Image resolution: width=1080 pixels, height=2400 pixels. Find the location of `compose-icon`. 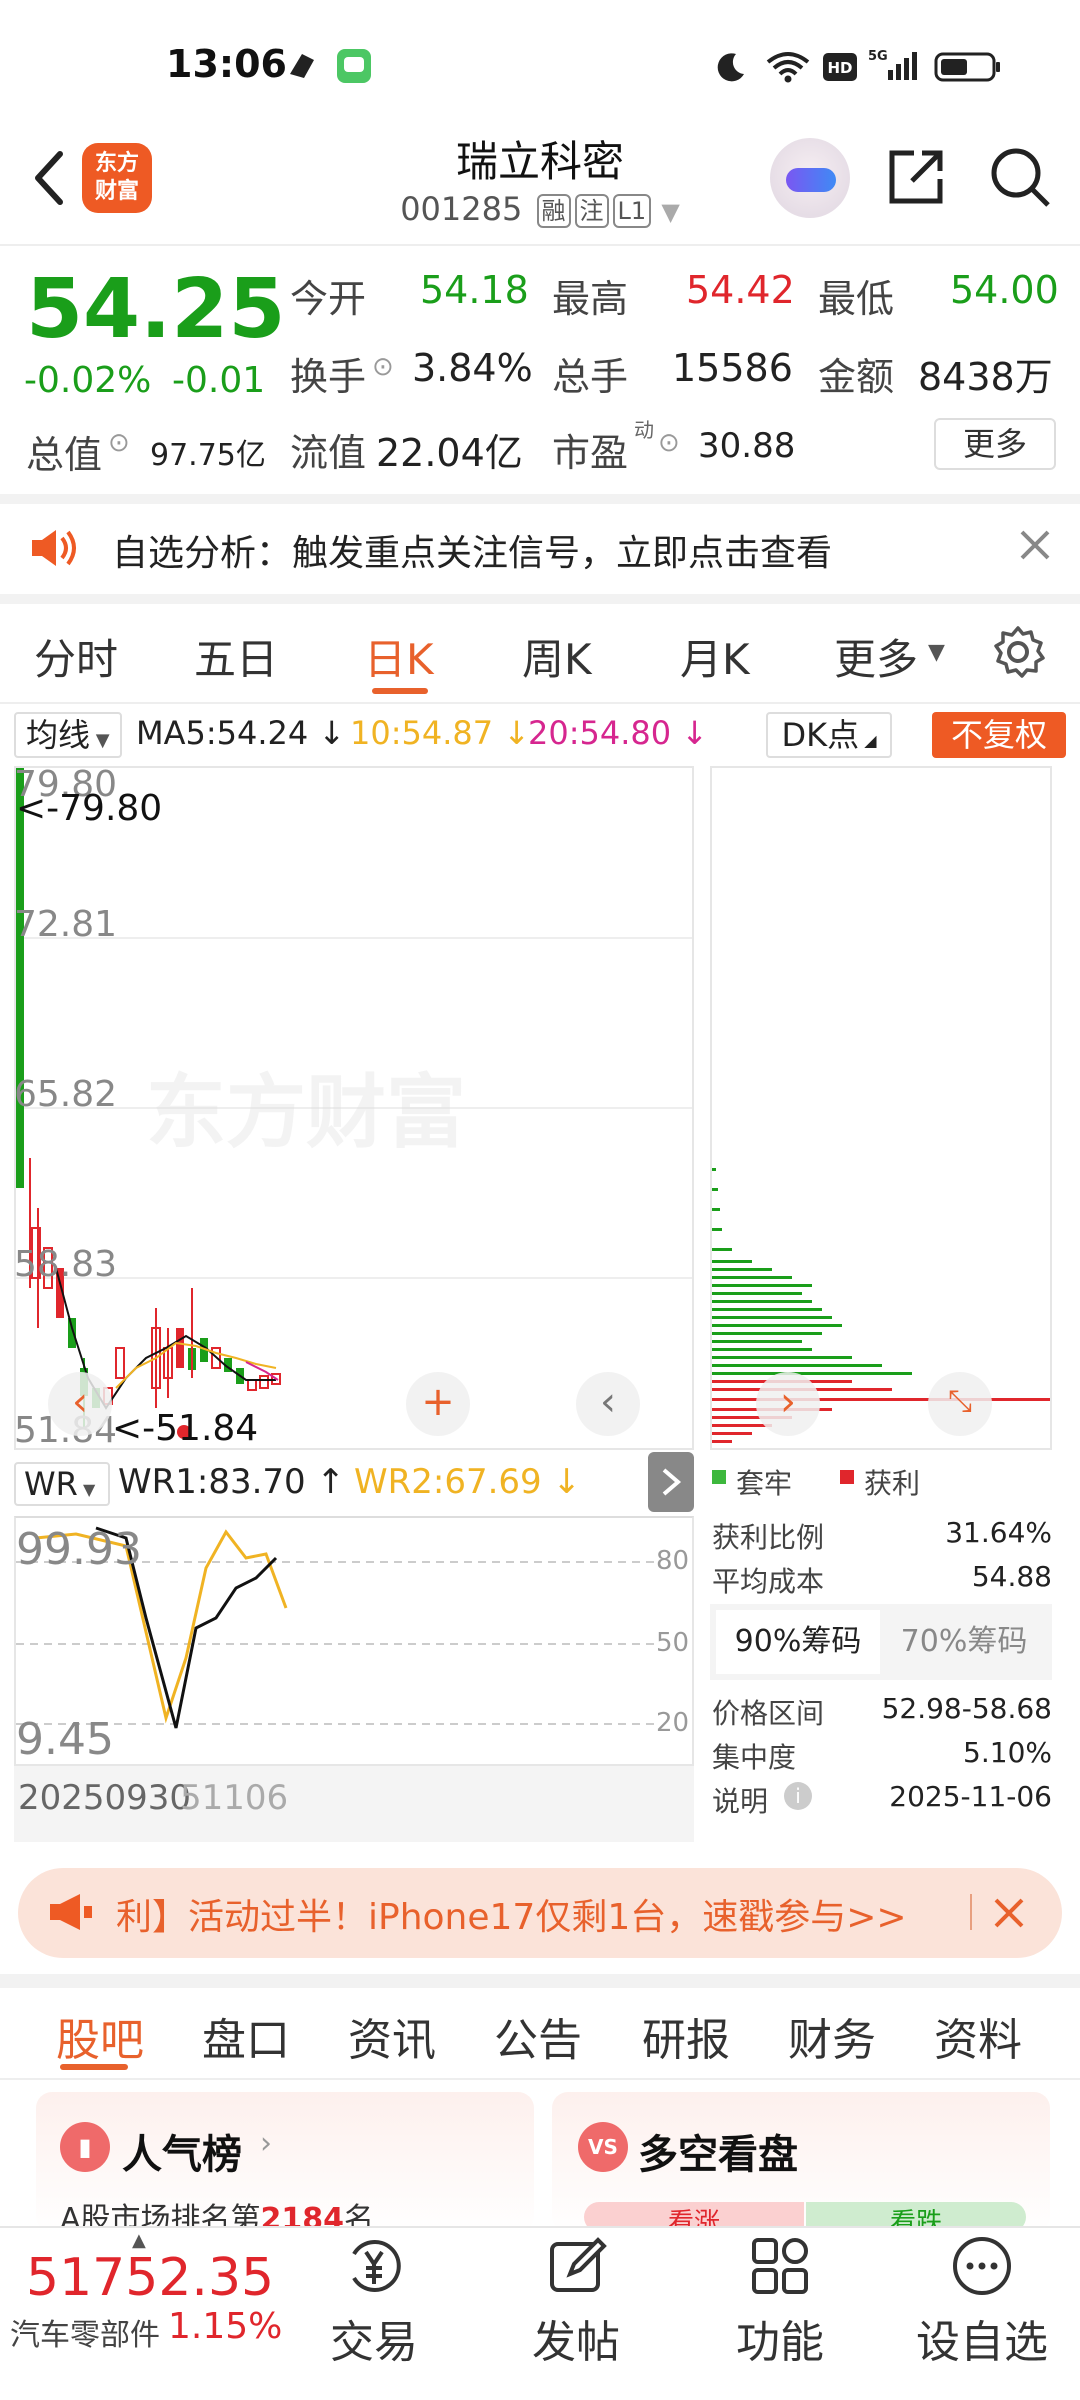

compose-icon is located at coordinates (578, 2266).